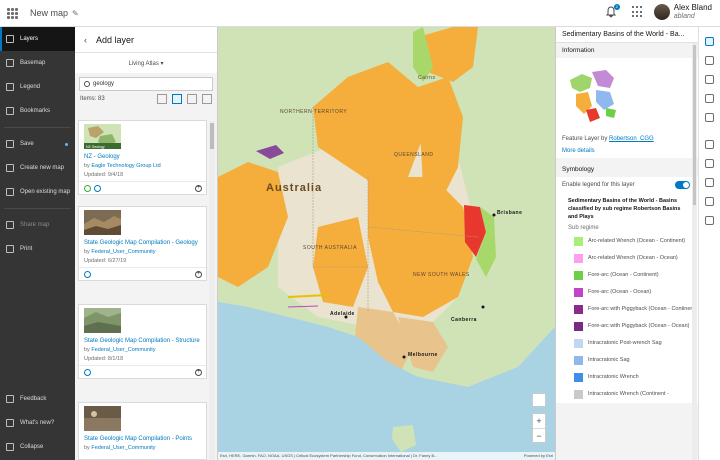 The height and width of the screenshot is (460, 720). I want to click on avatar, so click(661, 12).